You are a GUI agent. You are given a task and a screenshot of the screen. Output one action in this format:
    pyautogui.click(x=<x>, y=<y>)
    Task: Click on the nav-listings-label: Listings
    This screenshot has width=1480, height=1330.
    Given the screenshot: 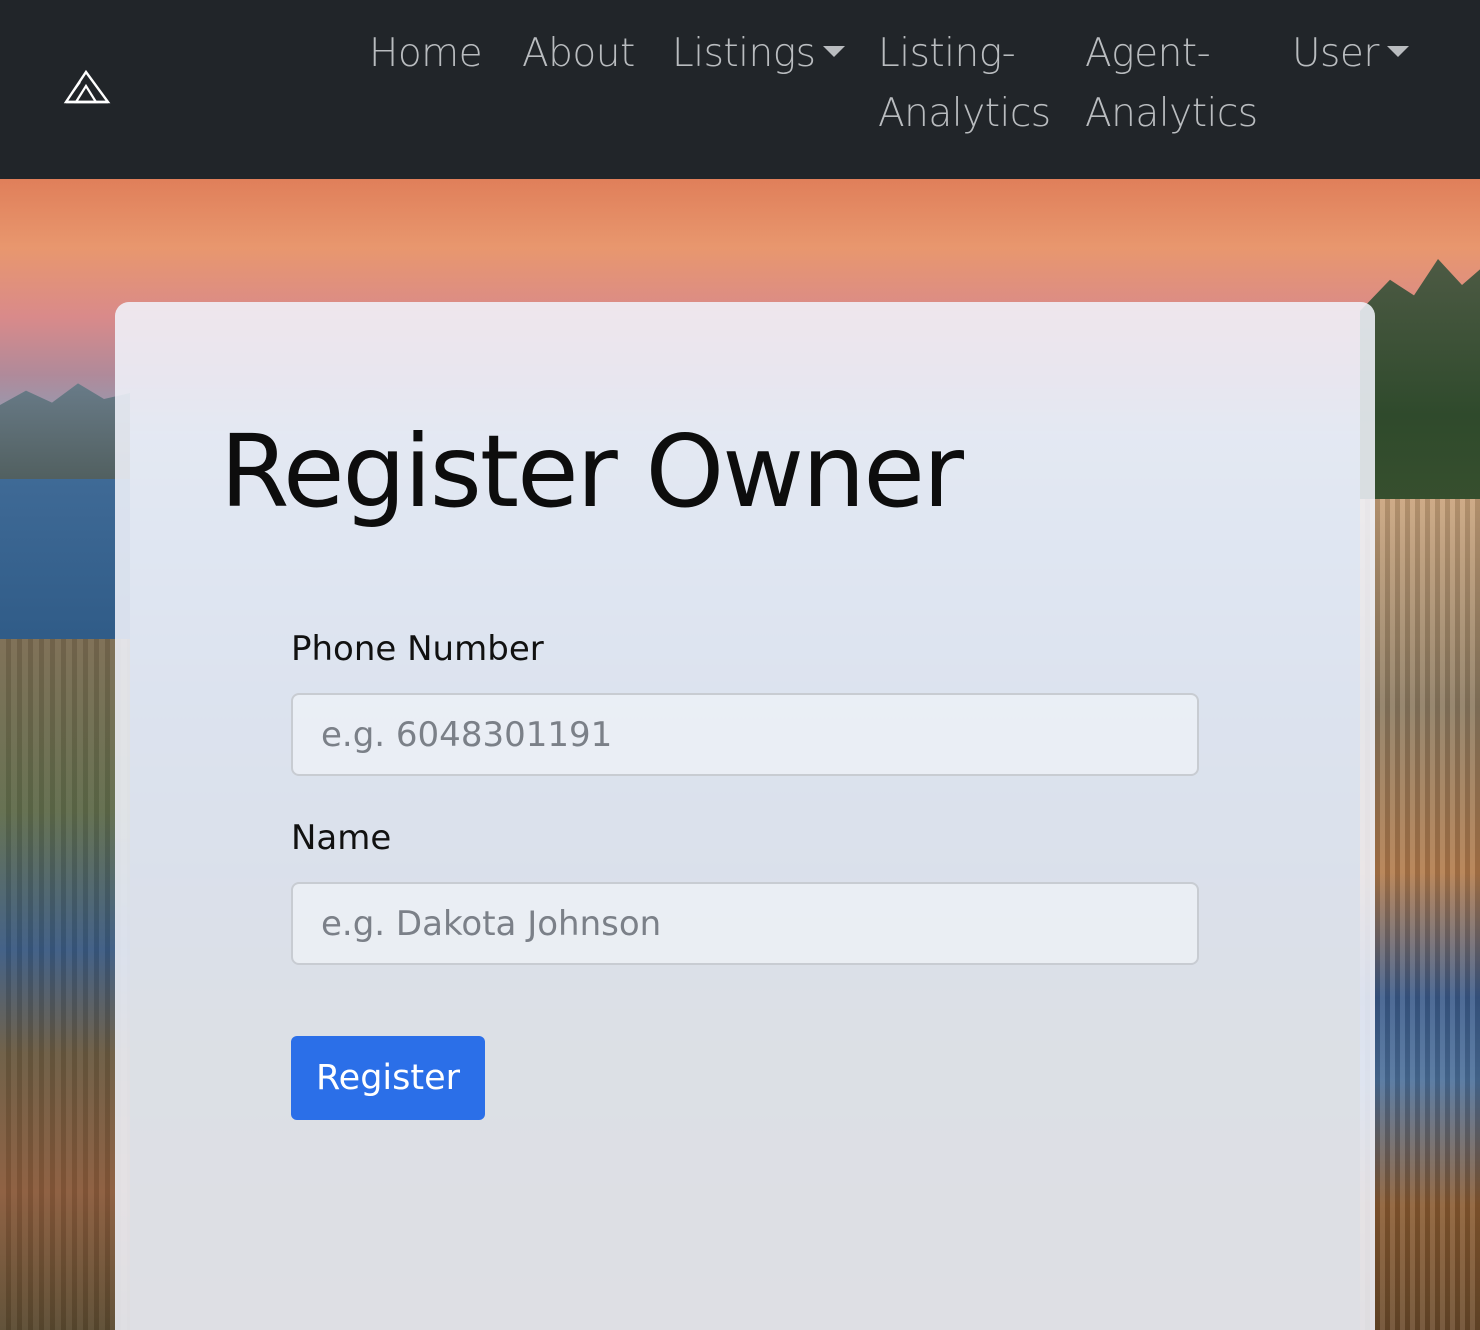 What is the action you would take?
    pyautogui.click(x=744, y=53)
    